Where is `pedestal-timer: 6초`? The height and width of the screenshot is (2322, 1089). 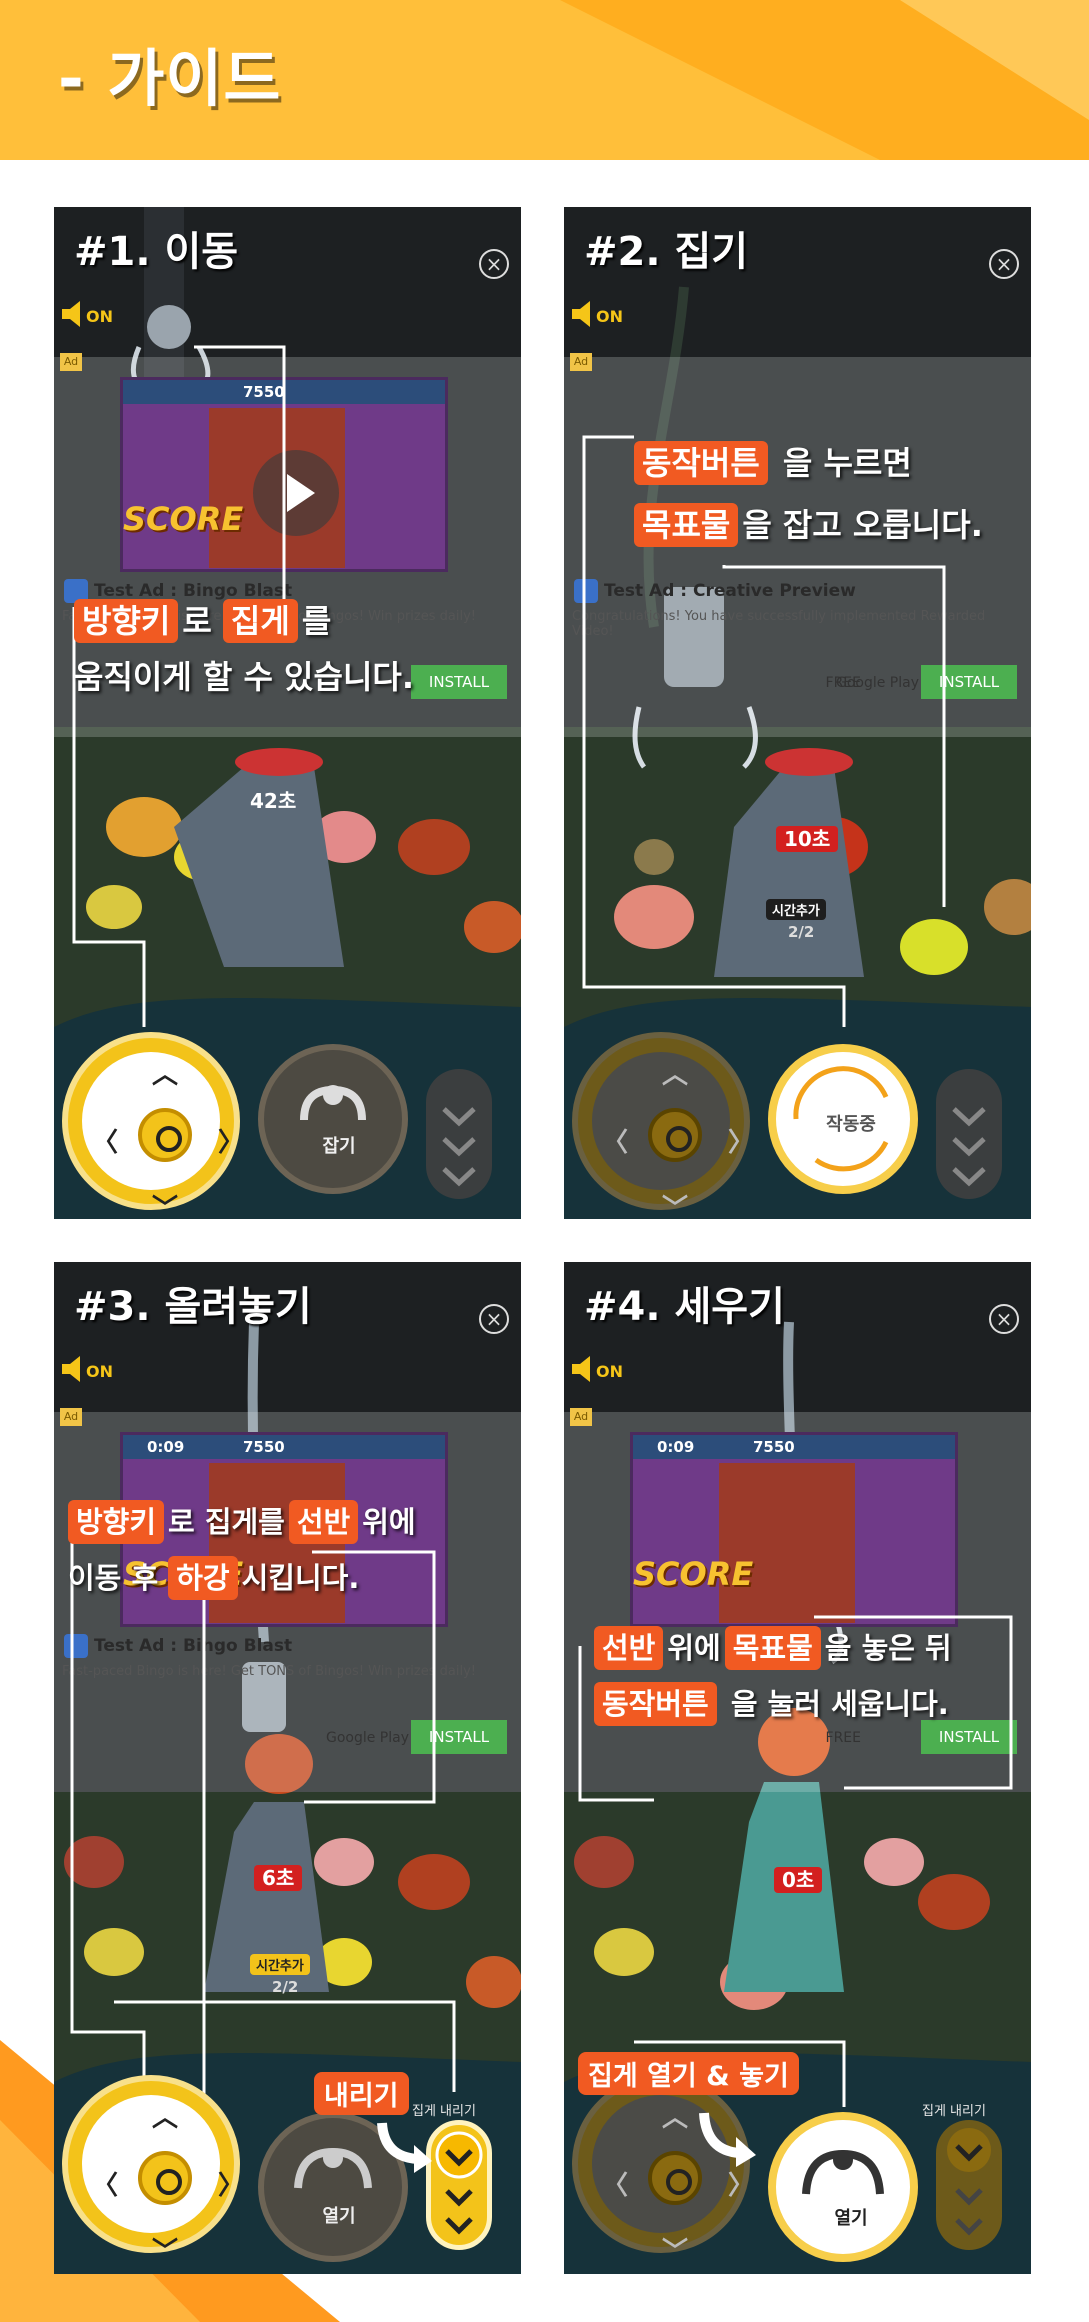
pedestal-timer: 6초 is located at coordinates (278, 1876).